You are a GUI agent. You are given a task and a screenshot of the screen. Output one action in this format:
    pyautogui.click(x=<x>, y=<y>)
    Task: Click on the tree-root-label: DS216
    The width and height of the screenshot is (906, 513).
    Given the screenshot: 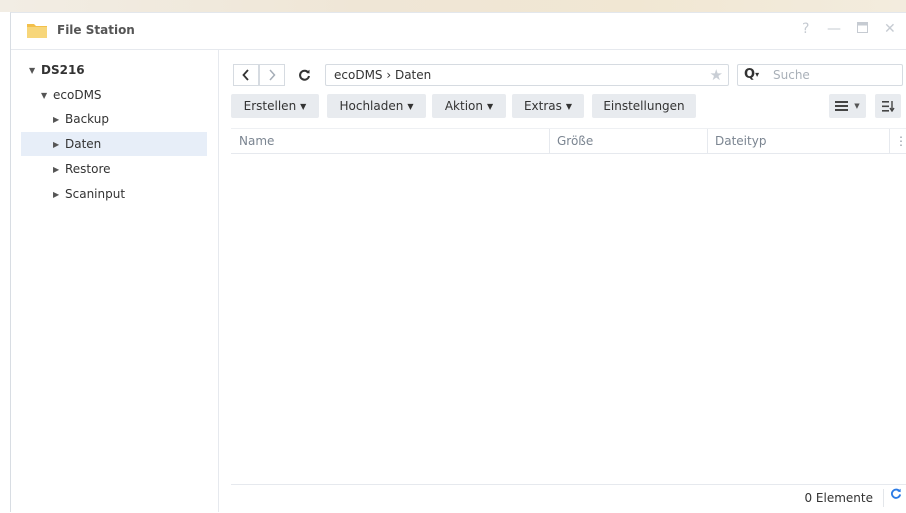 What is the action you would take?
    pyautogui.click(x=63, y=70)
    